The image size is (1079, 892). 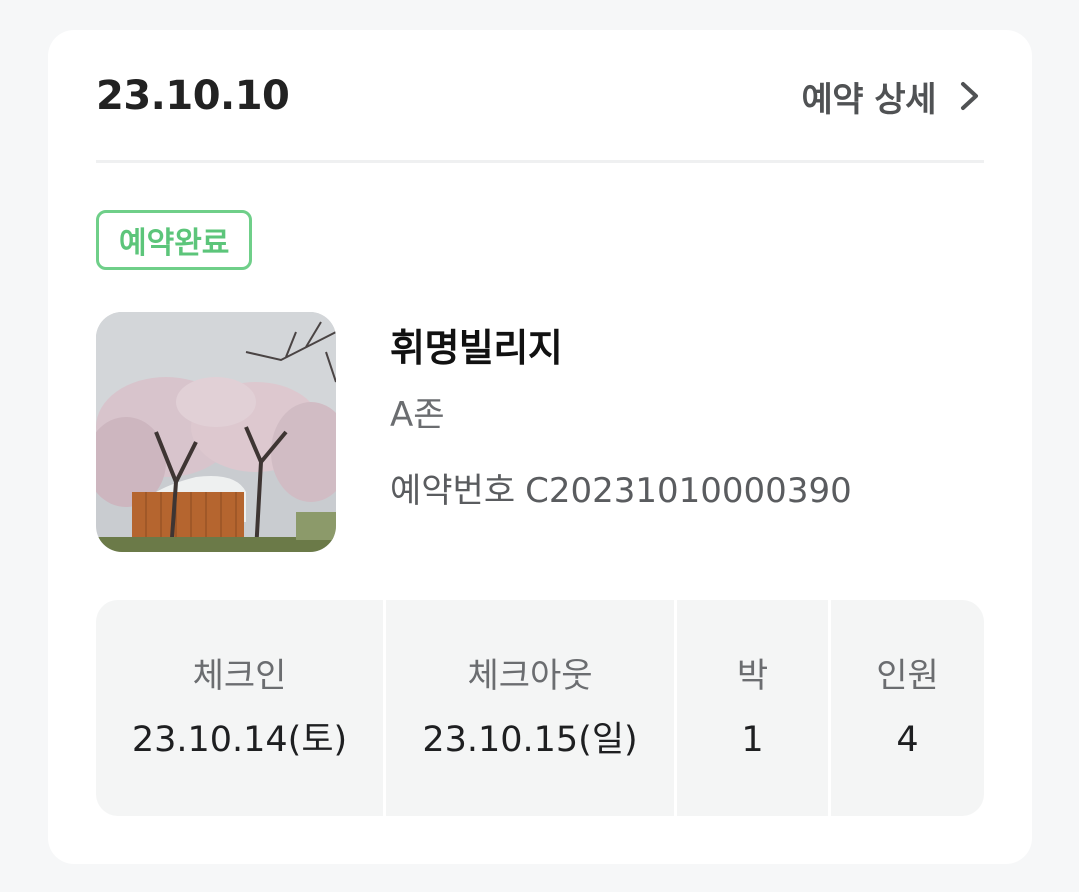 I want to click on booking-number-label: 예약번호, so click(x=453, y=491).